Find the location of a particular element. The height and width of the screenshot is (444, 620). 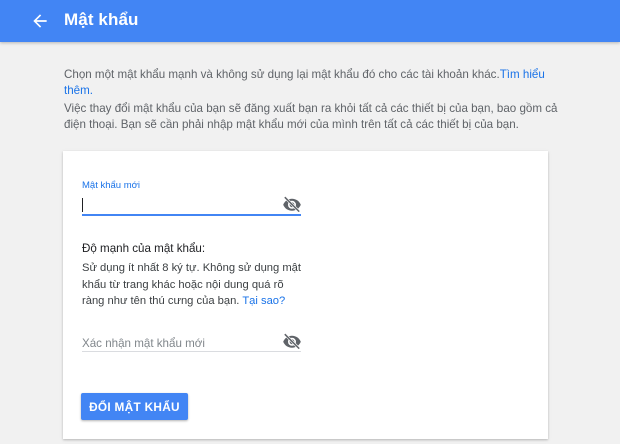

toggle-visibility-button is located at coordinates (292, 204).